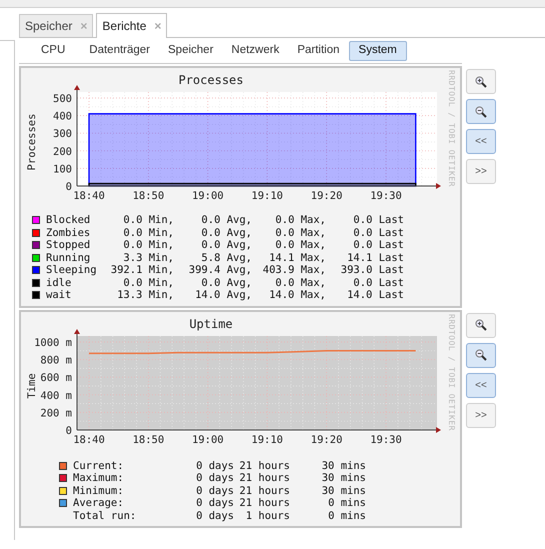 This screenshot has width=545, height=549. Describe the element at coordinates (372, 270) in the screenshot. I see `legend-value: 393.0 Last` at that location.